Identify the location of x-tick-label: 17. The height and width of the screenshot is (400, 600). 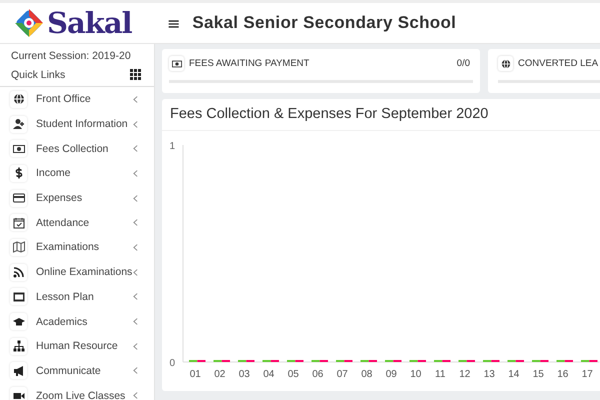
(587, 374).